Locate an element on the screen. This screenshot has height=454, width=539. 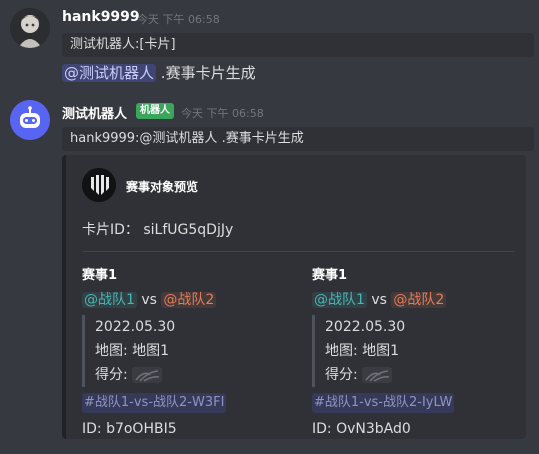
logo-icon is located at coordinates (99, 185).